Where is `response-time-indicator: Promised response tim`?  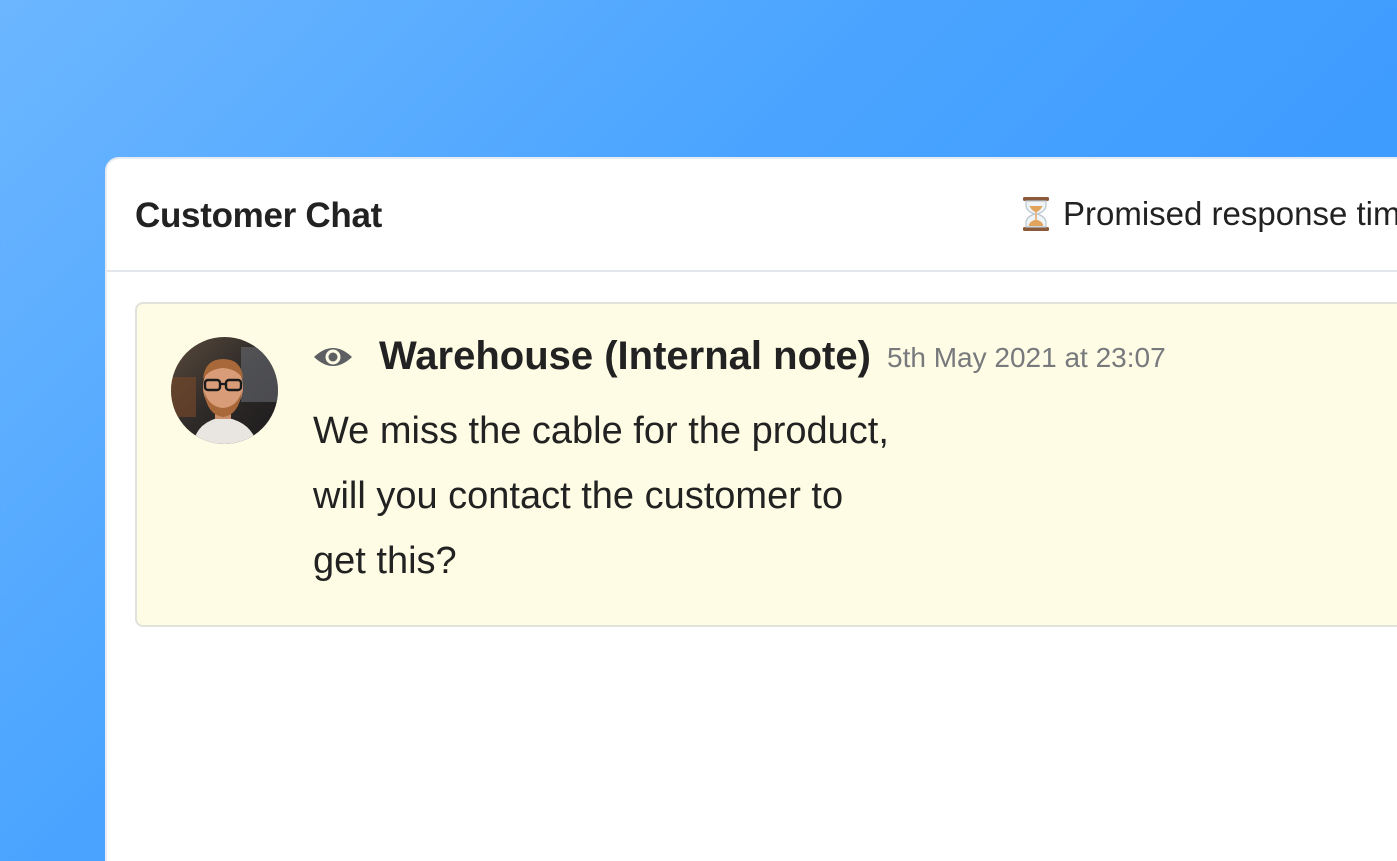 response-time-indicator: Promised response tim is located at coordinates (1209, 214).